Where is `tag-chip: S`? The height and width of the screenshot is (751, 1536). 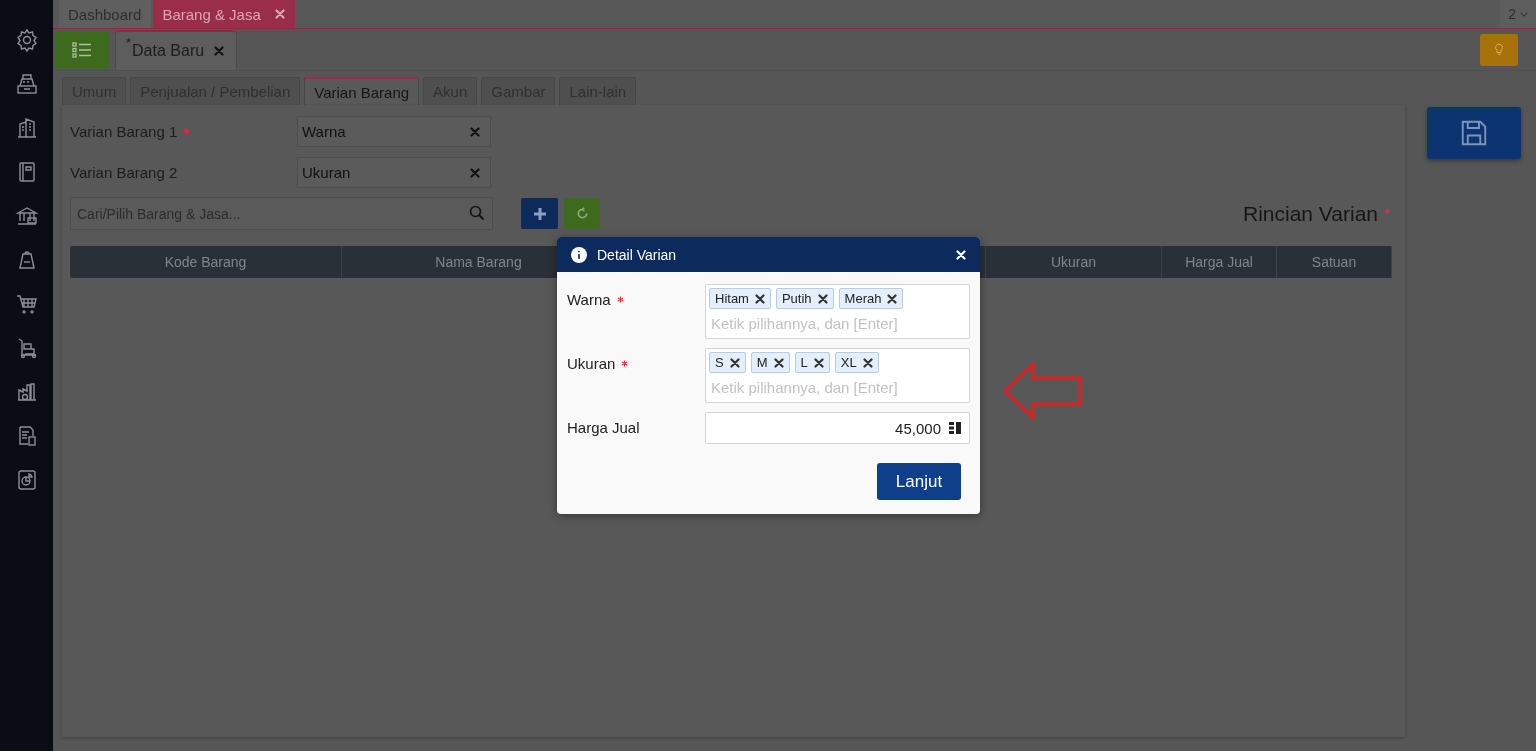
tag-chip: S is located at coordinates (727, 362).